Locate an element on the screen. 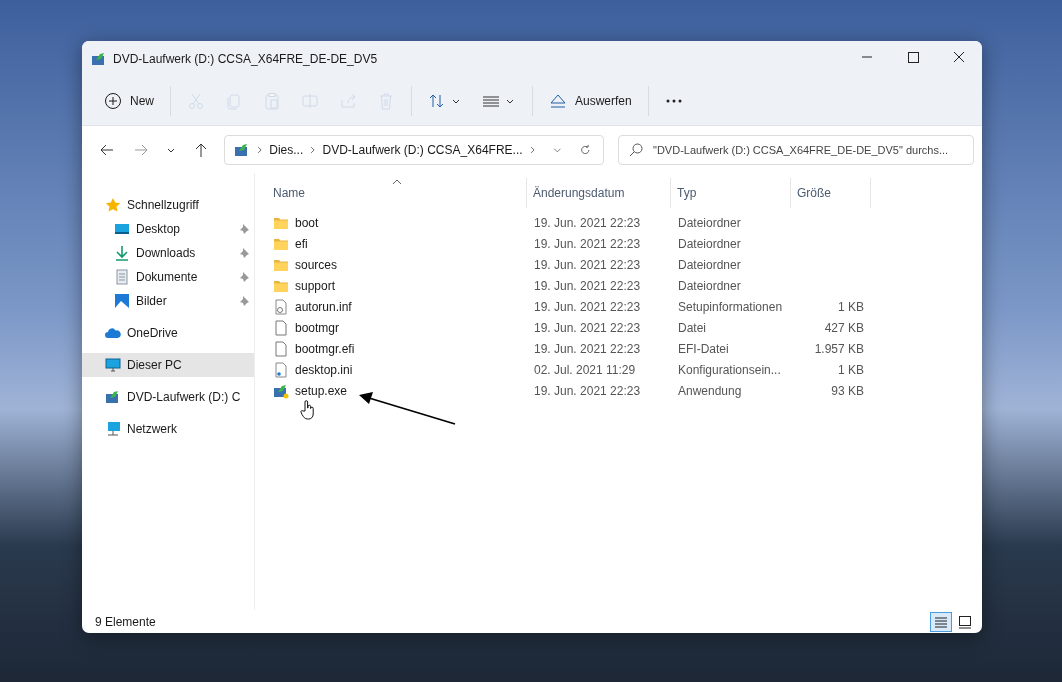  file-name: boot is located at coordinates (307, 222).